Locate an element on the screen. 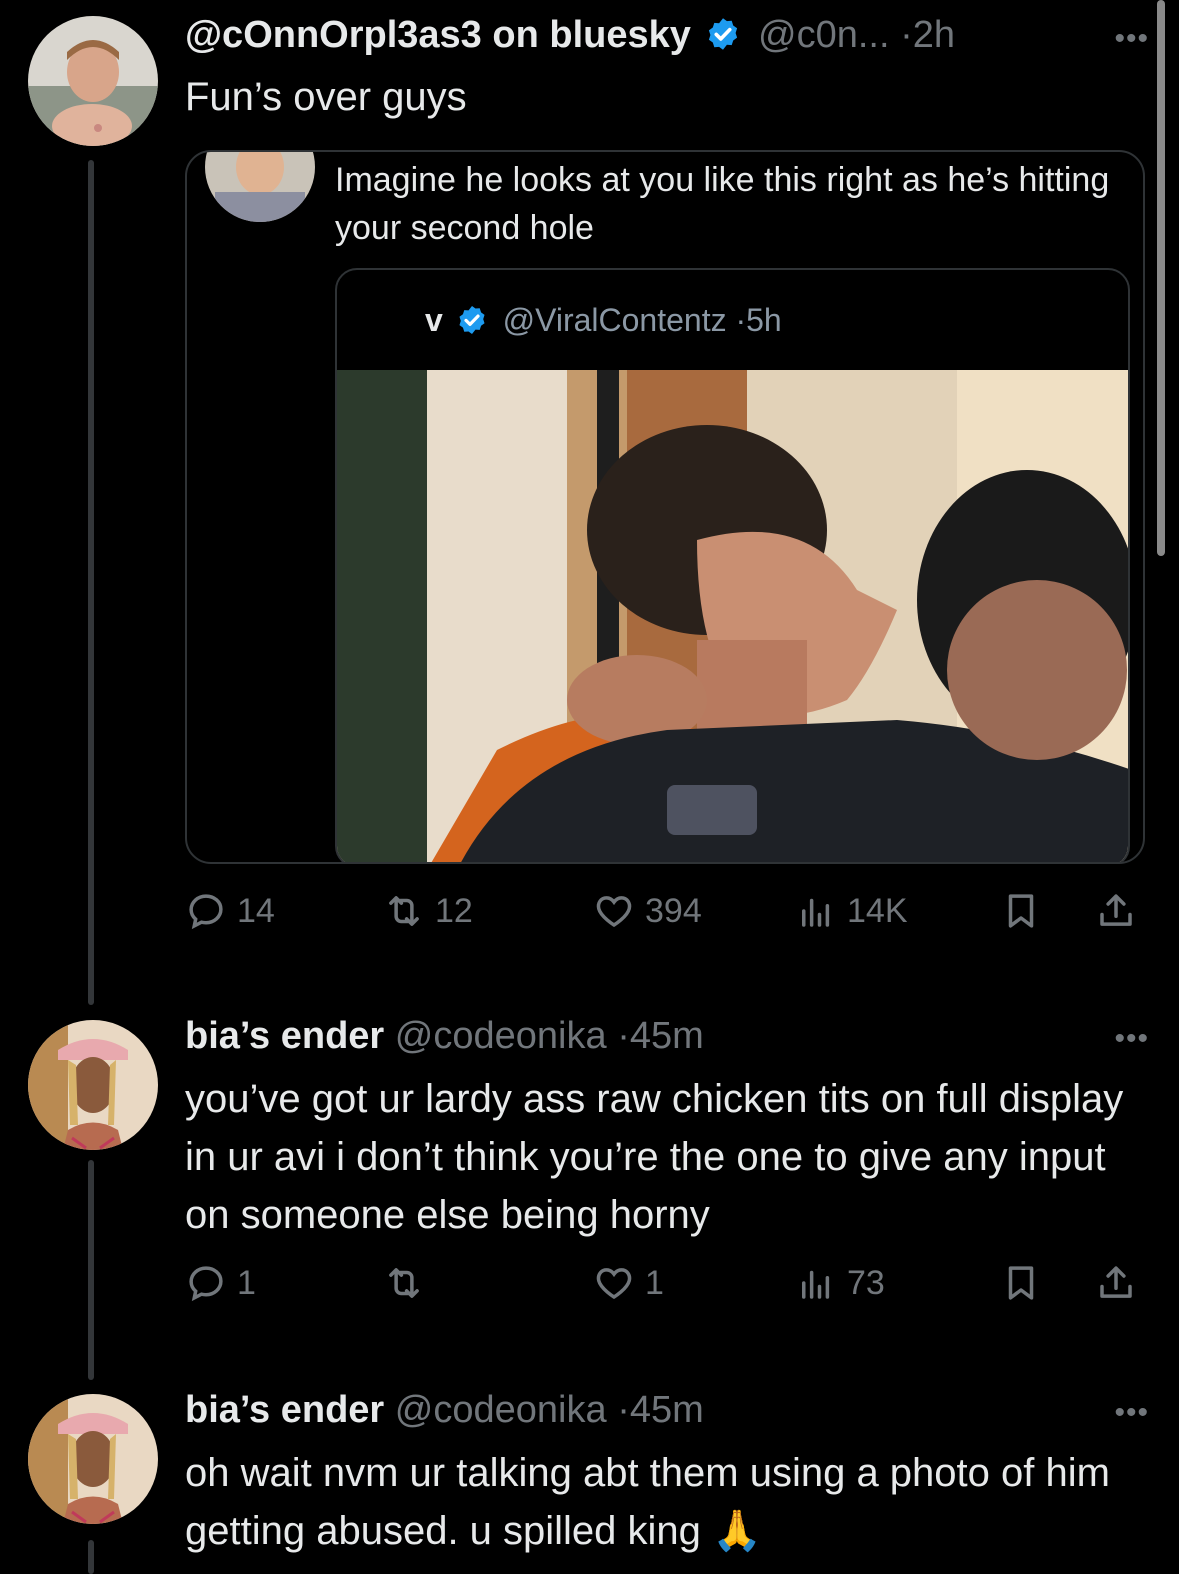 This screenshot has height=1574, width=1179. reply-count: 1 is located at coordinates (246, 1282).